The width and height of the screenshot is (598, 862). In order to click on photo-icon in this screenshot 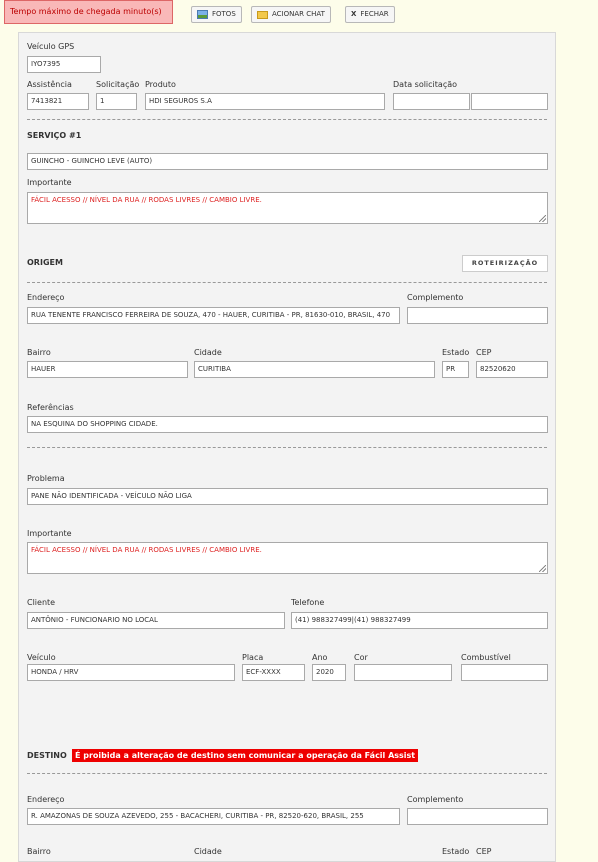, I will do `click(202, 14)`.